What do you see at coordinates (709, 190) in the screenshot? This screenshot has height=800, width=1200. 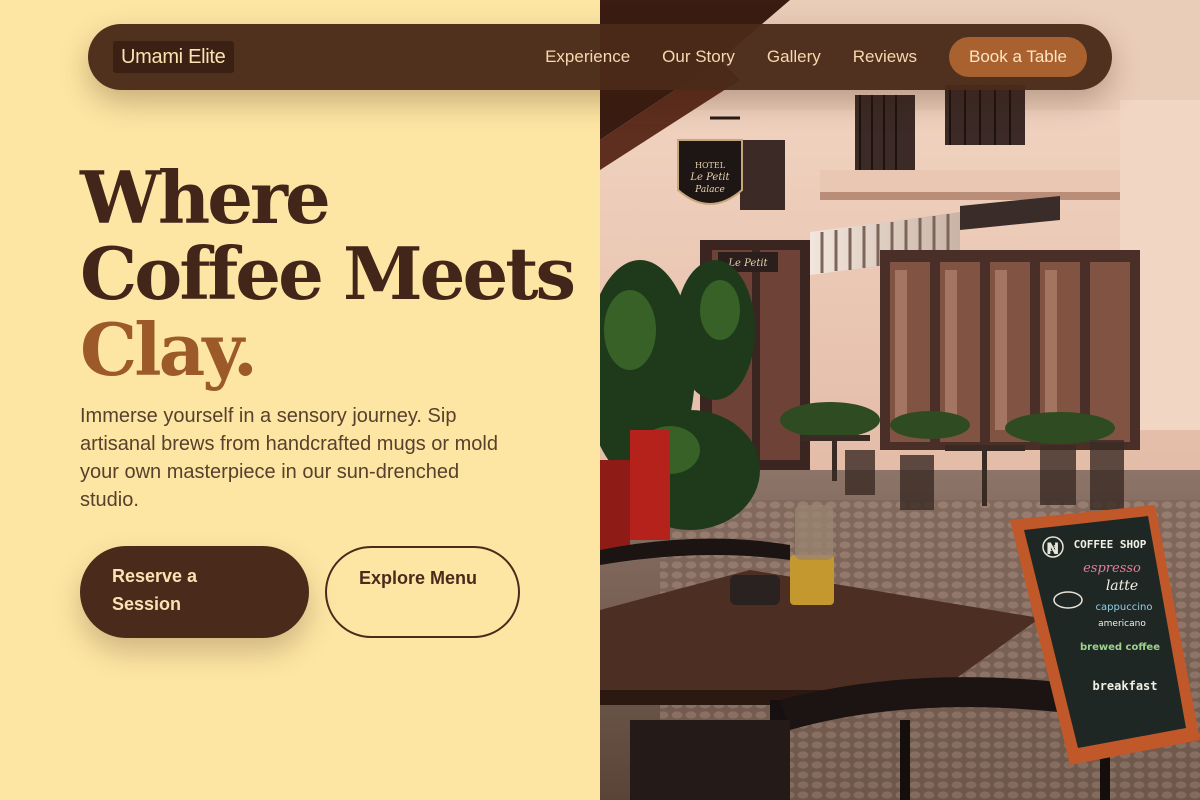 I see `hotel-sign-line: Palace` at bounding box center [709, 190].